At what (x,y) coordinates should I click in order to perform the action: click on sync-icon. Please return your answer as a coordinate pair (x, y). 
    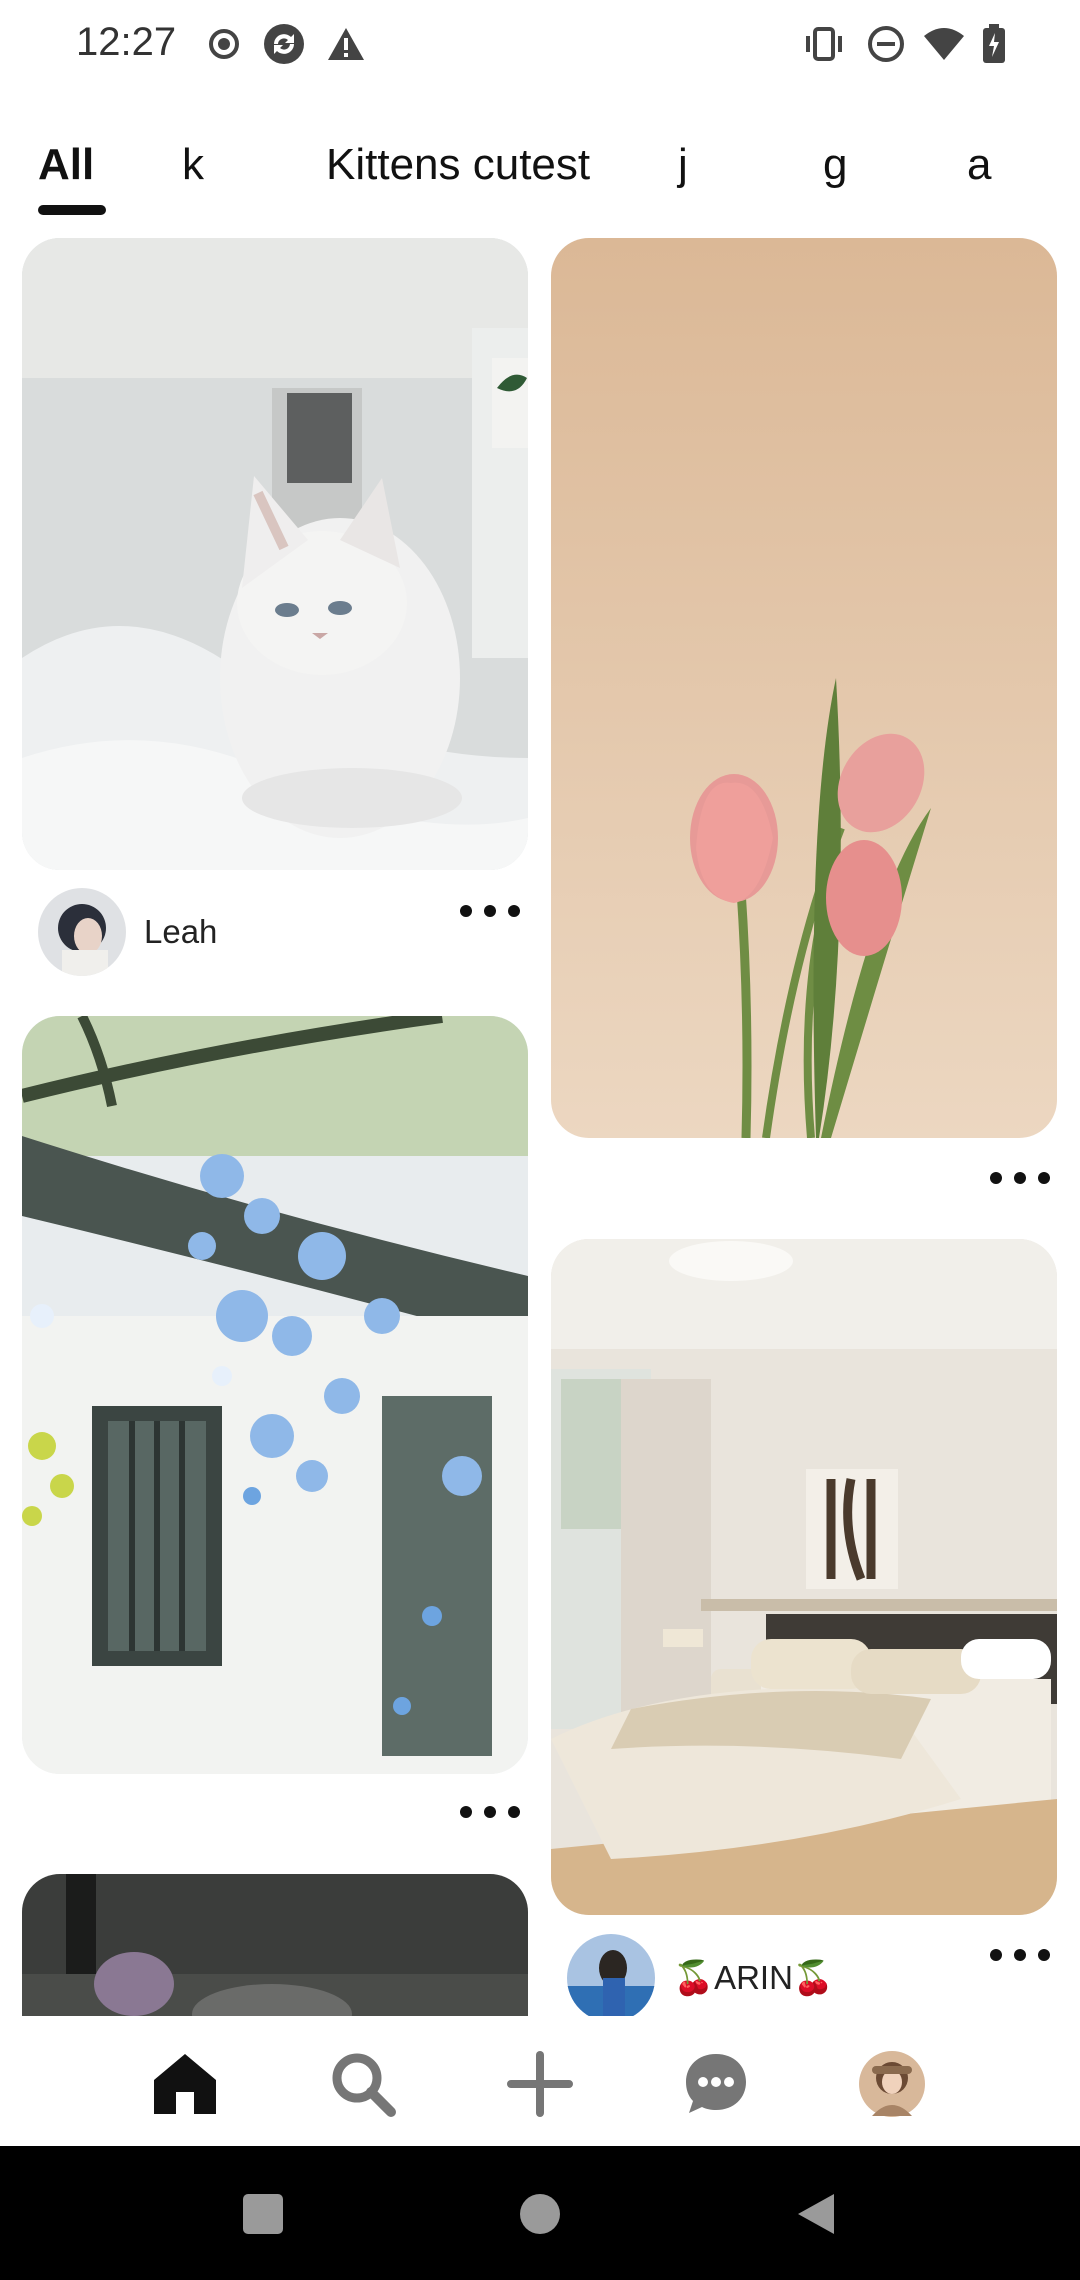
    Looking at the image, I should click on (284, 44).